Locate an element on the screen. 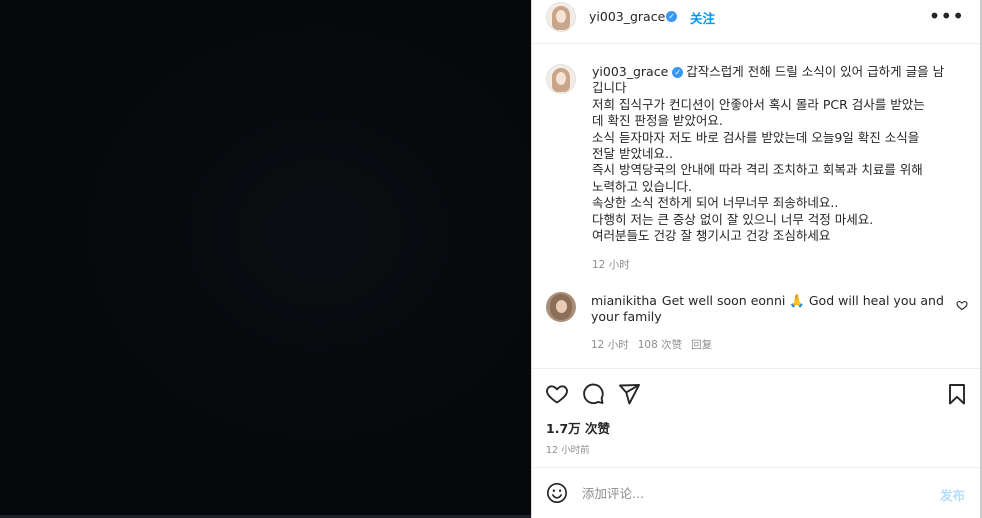 This screenshot has height=518, width=982. like-count: 1.7万 次赞 is located at coordinates (578, 427).